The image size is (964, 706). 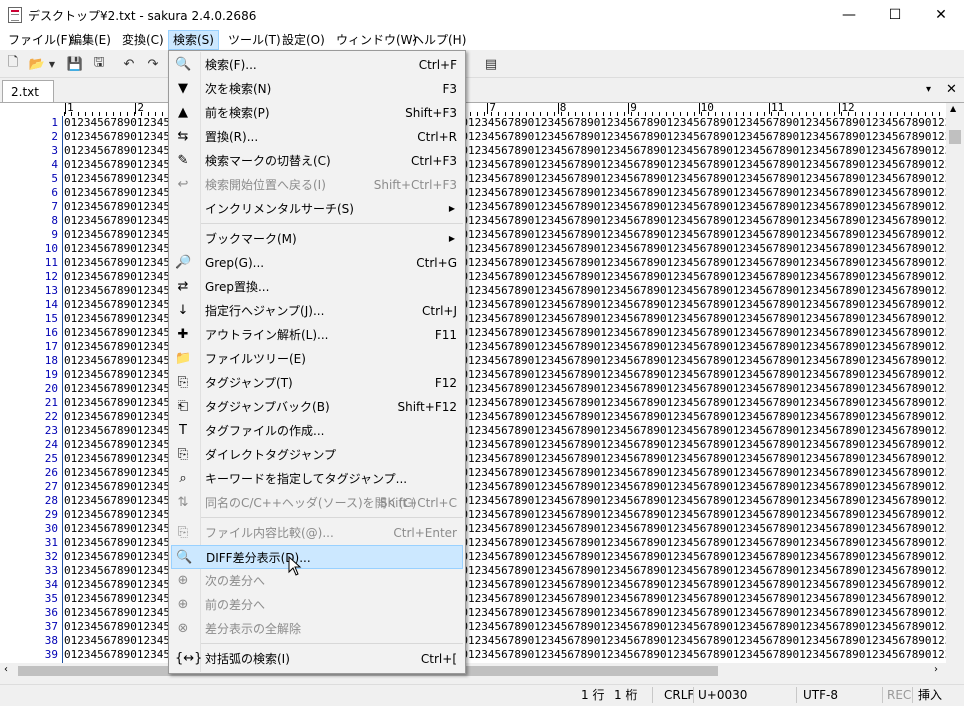 I want to click on menu-item: ↩ 検索開始位置へ戻る(I) Shift+Ctrl+F3, so click(x=317, y=185).